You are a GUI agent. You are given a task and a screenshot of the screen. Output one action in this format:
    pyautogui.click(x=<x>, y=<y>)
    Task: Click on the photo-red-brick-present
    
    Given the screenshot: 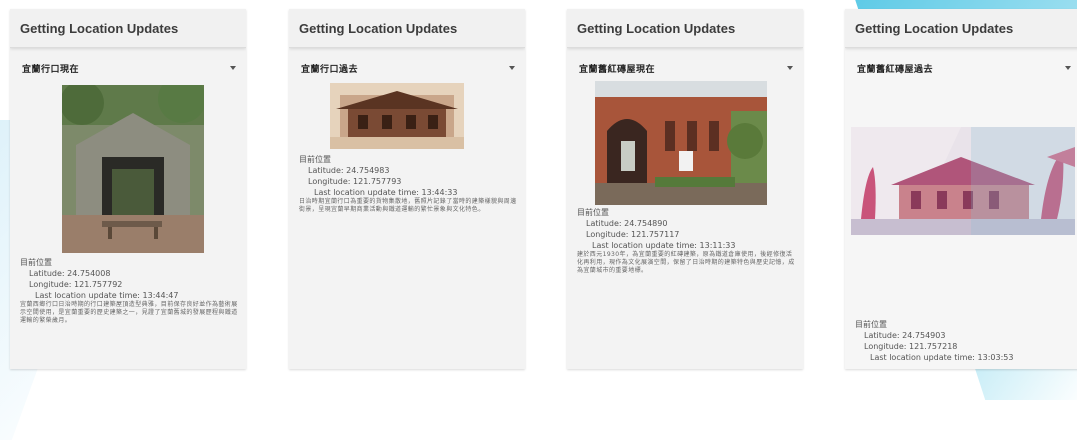 What is the action you would take?
    pyautogui.click(x=681, y=143)
    